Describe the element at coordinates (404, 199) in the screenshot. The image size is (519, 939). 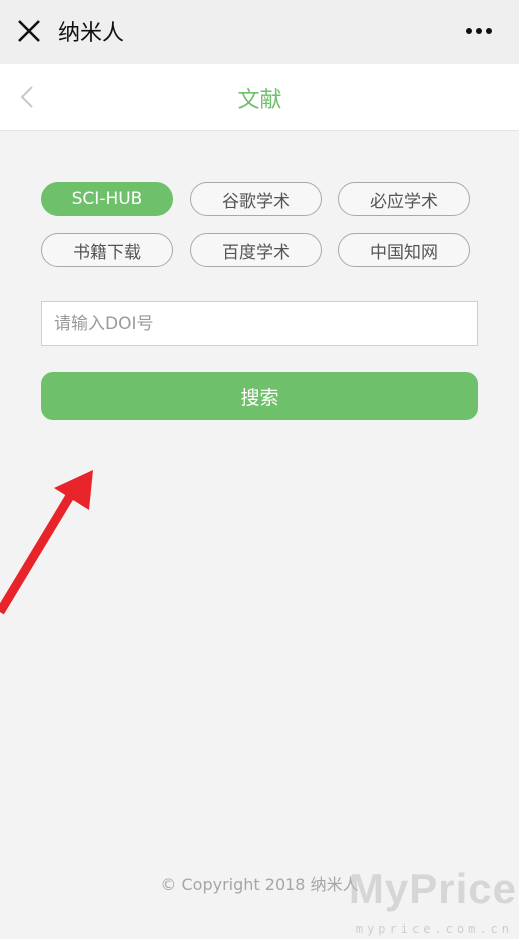
I see `chip-bing-academic: 必应学术` at that location.